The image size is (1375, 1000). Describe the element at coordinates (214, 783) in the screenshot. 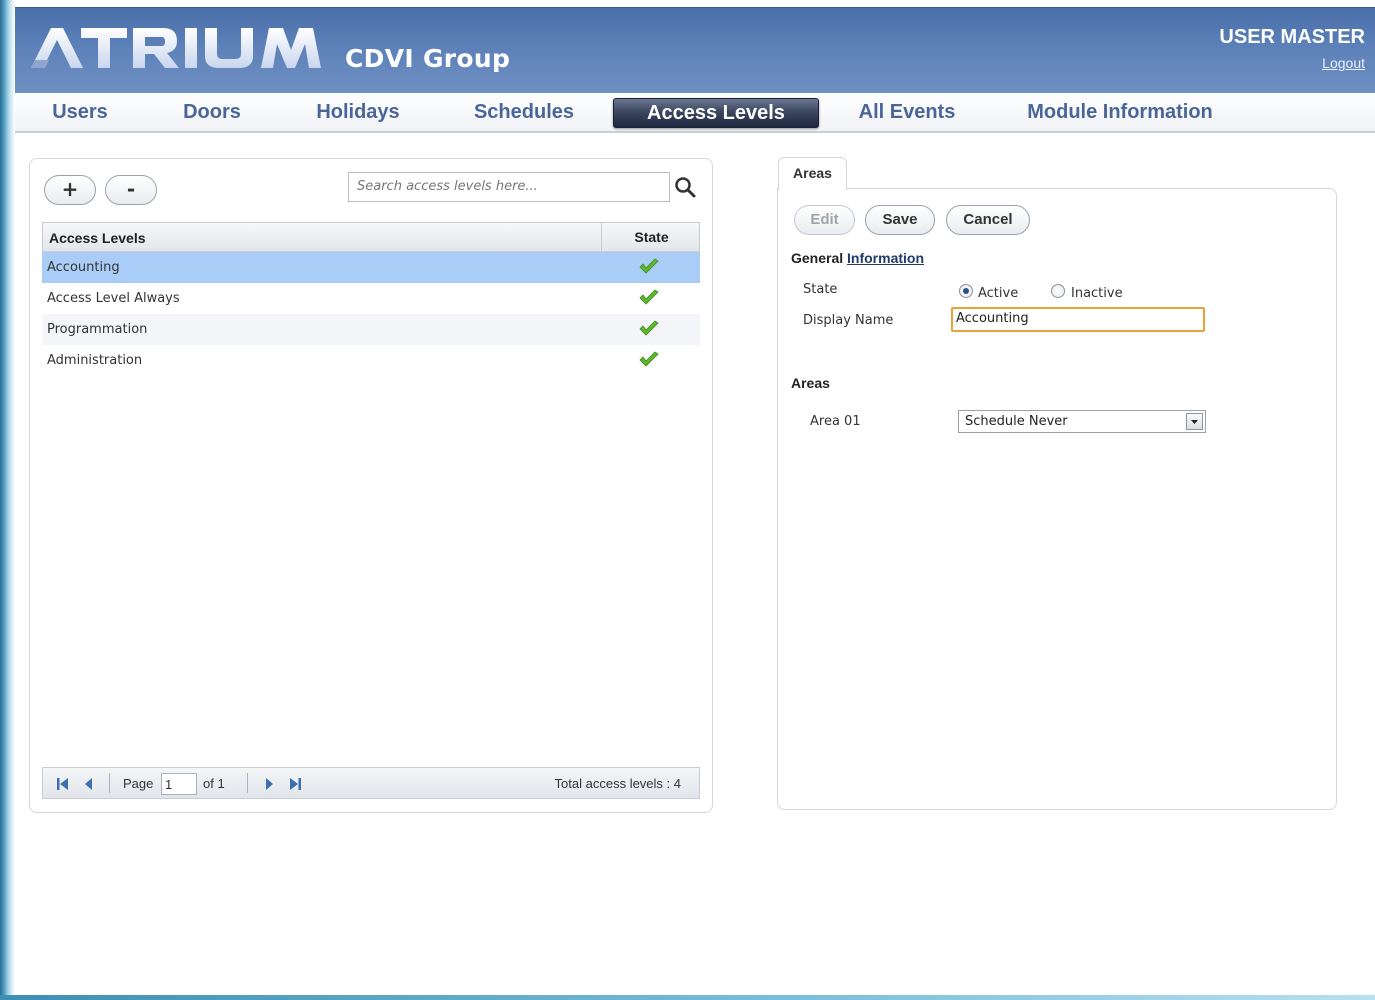

I see `page-count-label: of 1` at that location.